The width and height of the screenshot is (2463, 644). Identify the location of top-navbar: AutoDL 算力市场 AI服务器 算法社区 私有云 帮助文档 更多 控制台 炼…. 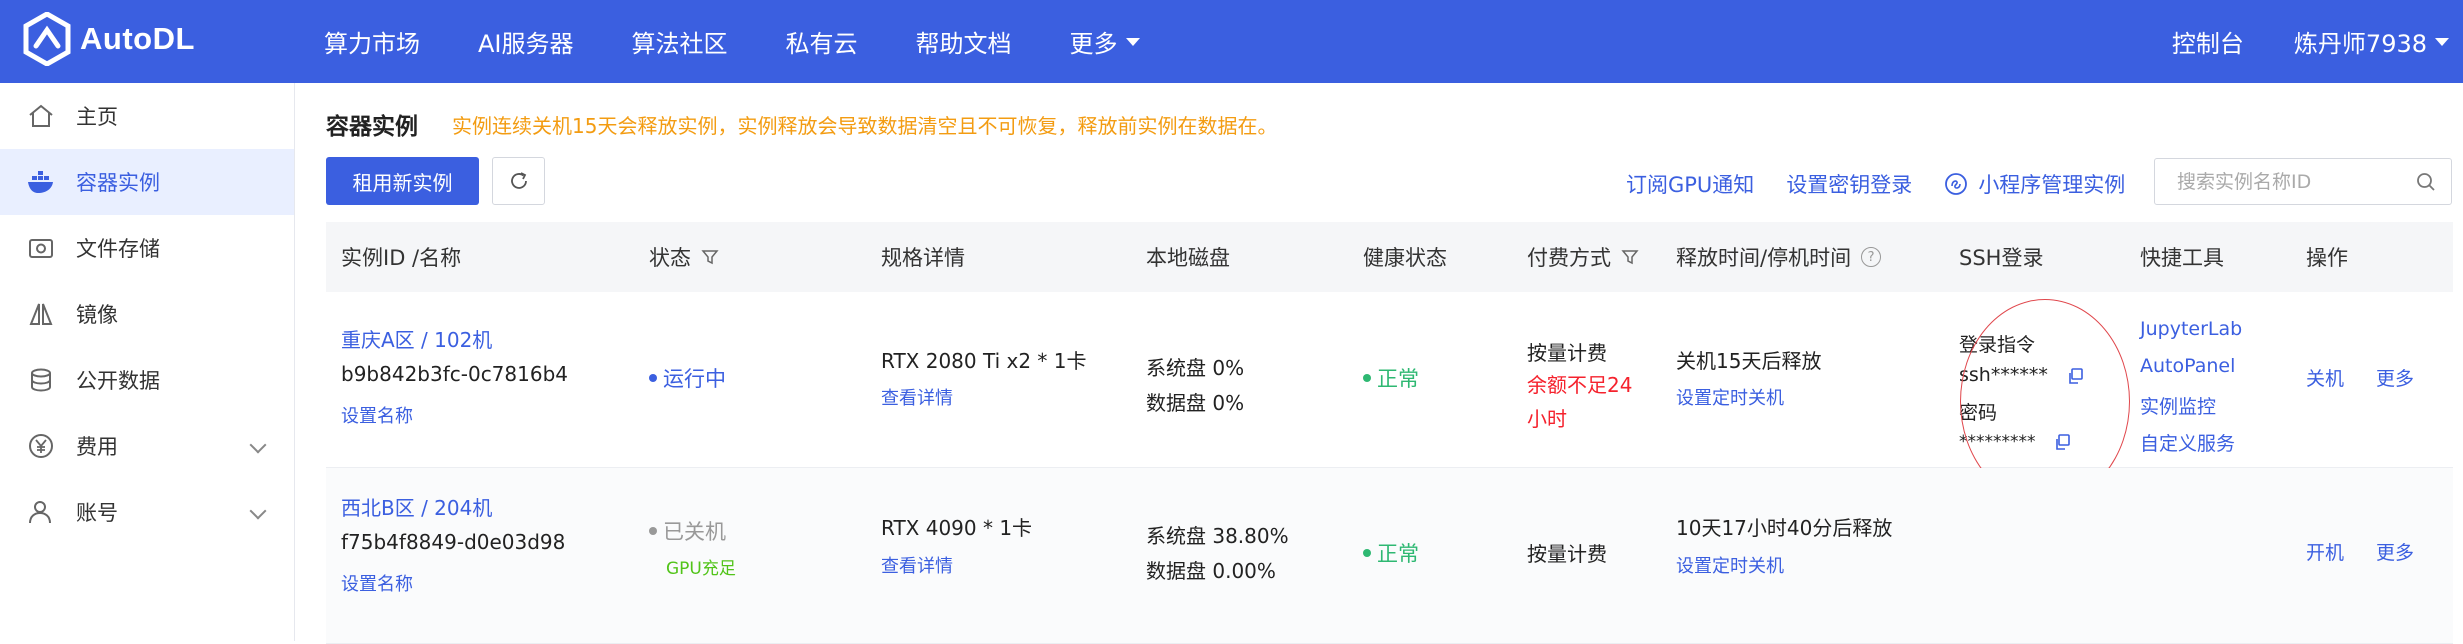
(1231, 41).